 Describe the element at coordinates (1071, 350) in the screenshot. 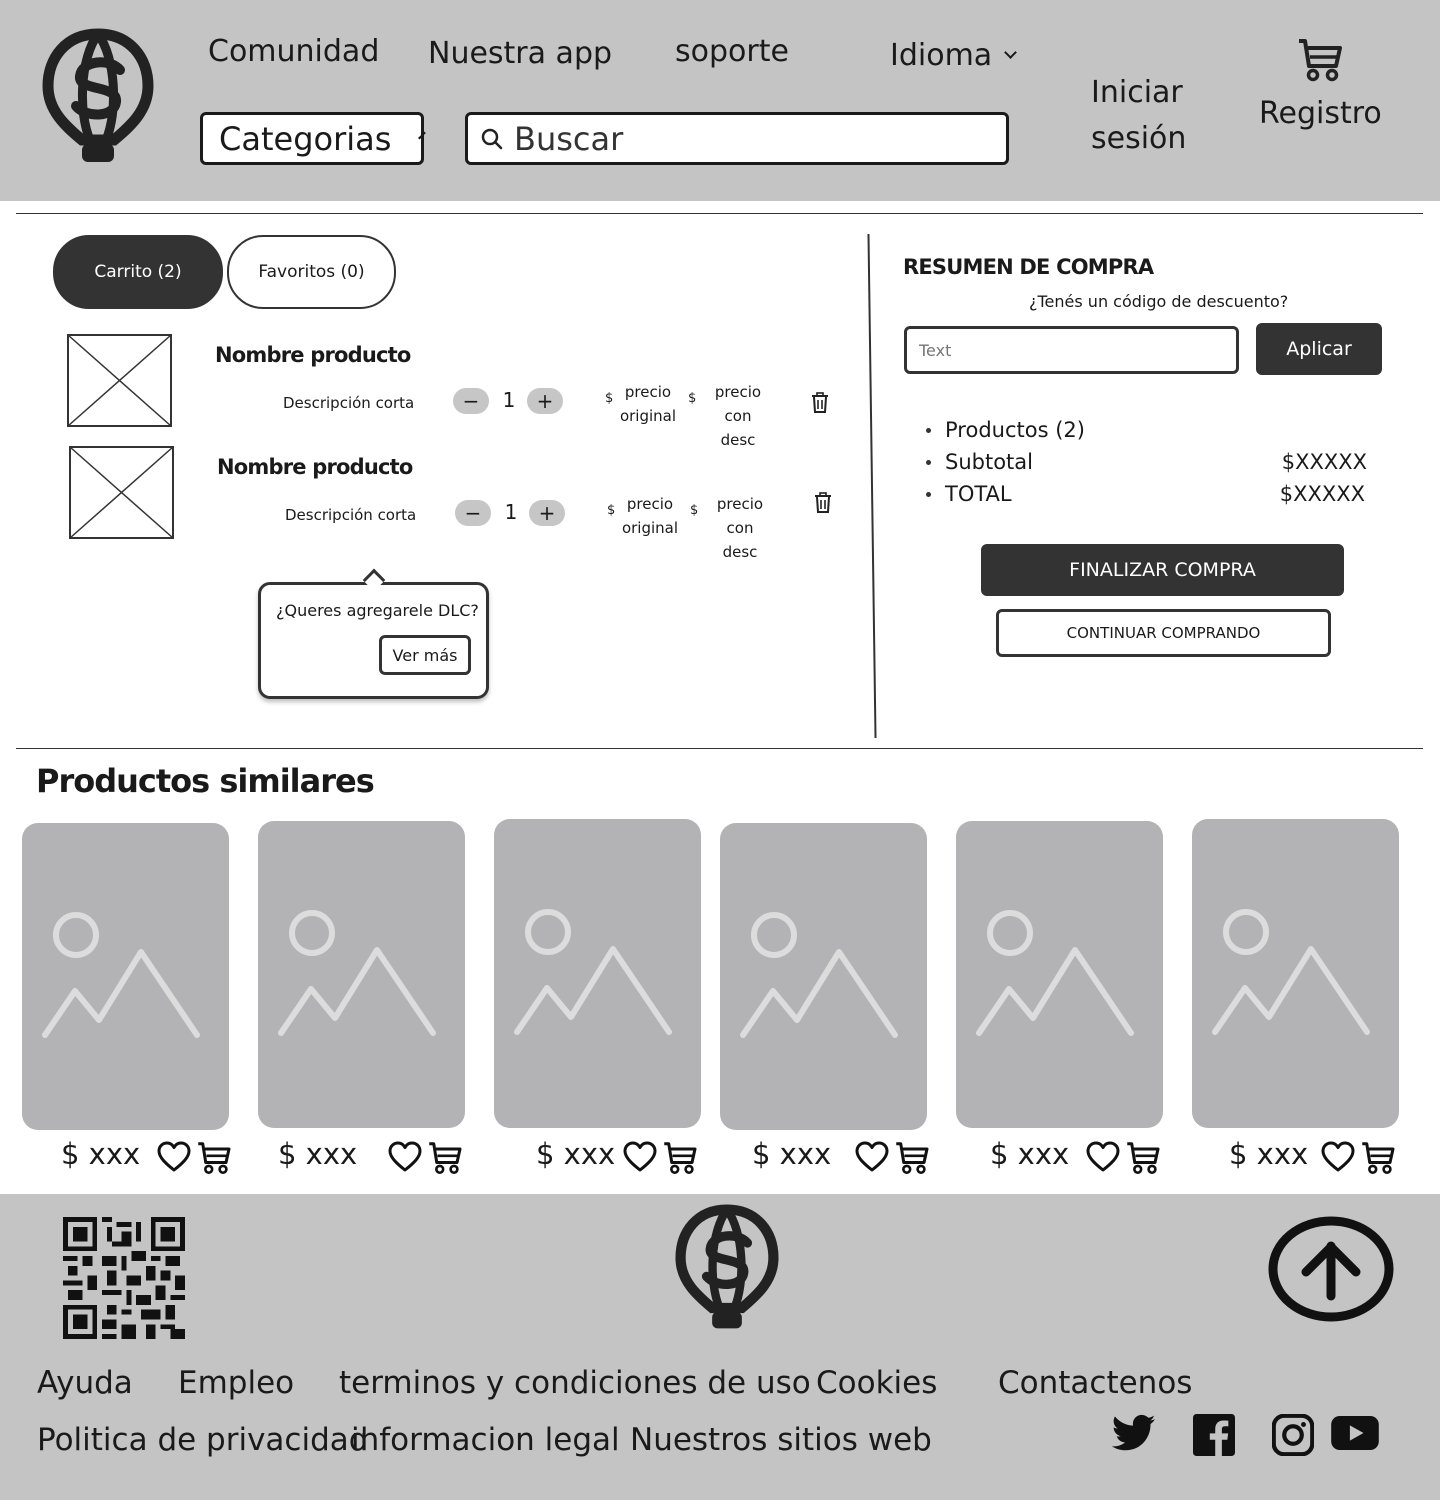

I see `discount-code-input` at that location.